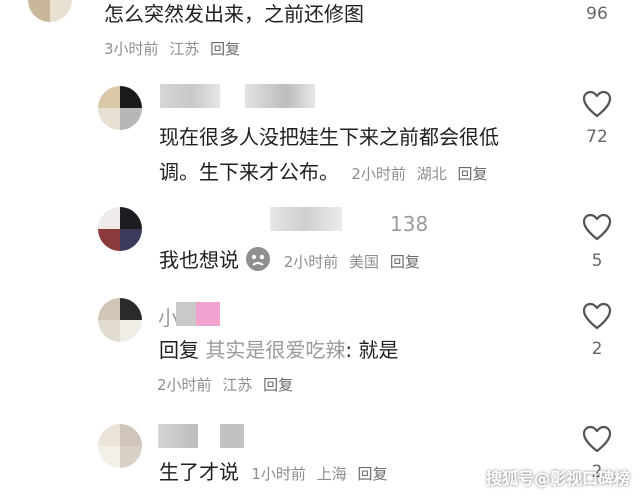  Describe the element at coordinates (131, 49) in the screenshot. I see `comment-time: 3小时前` at that location.